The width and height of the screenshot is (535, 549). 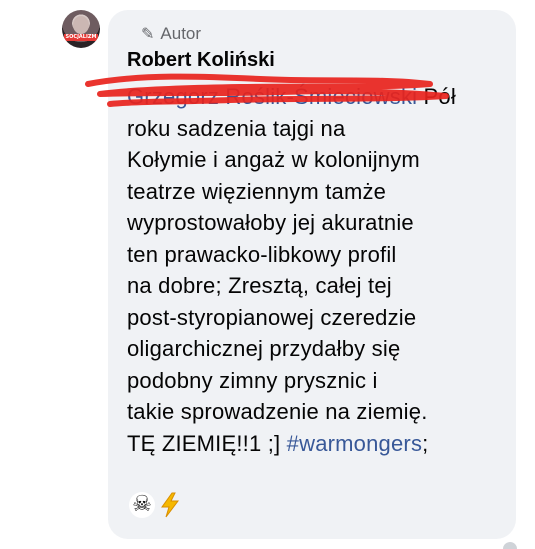 I want to click on comment-line-1: Grzegorz Roślik-Śmieciowski Pół, so click(x=291, y=96).